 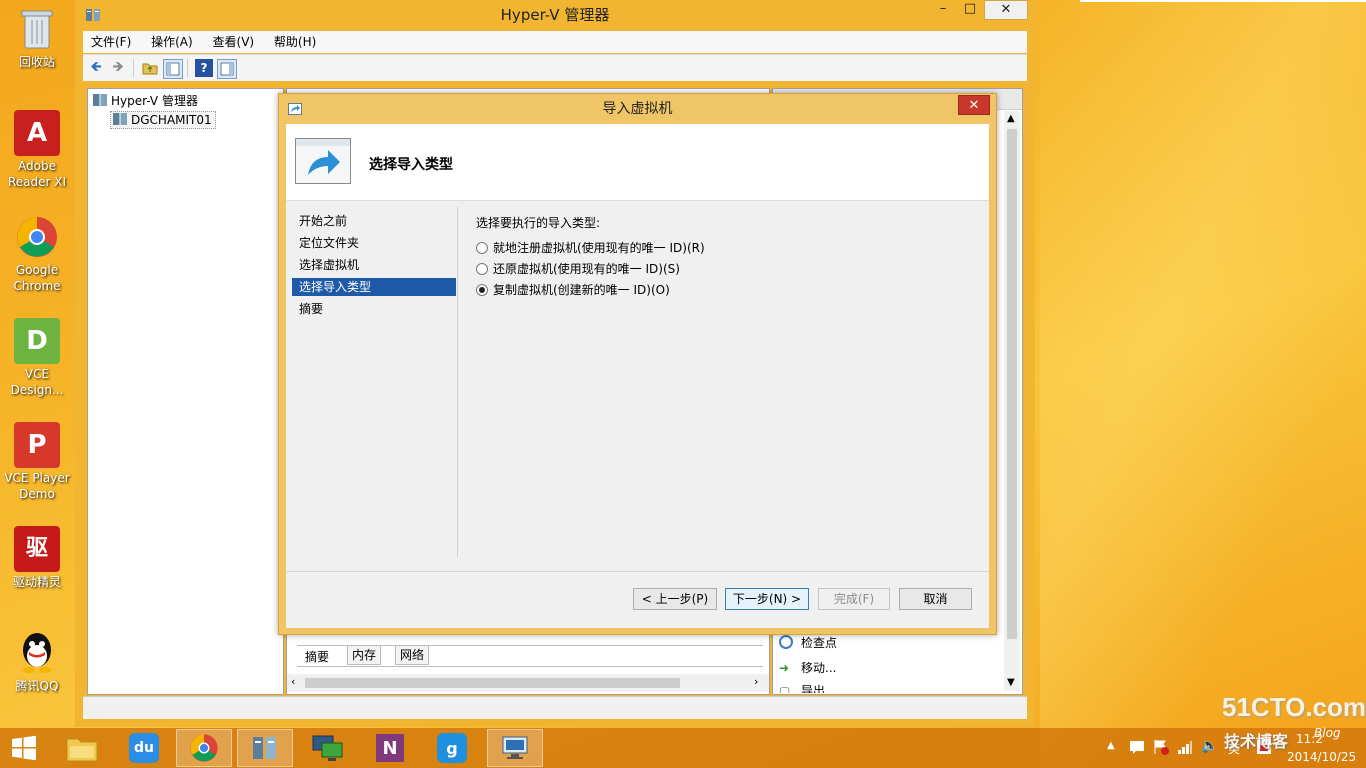 I want to click on show-hide-action-pane-icon, so click(x=227, y=69).